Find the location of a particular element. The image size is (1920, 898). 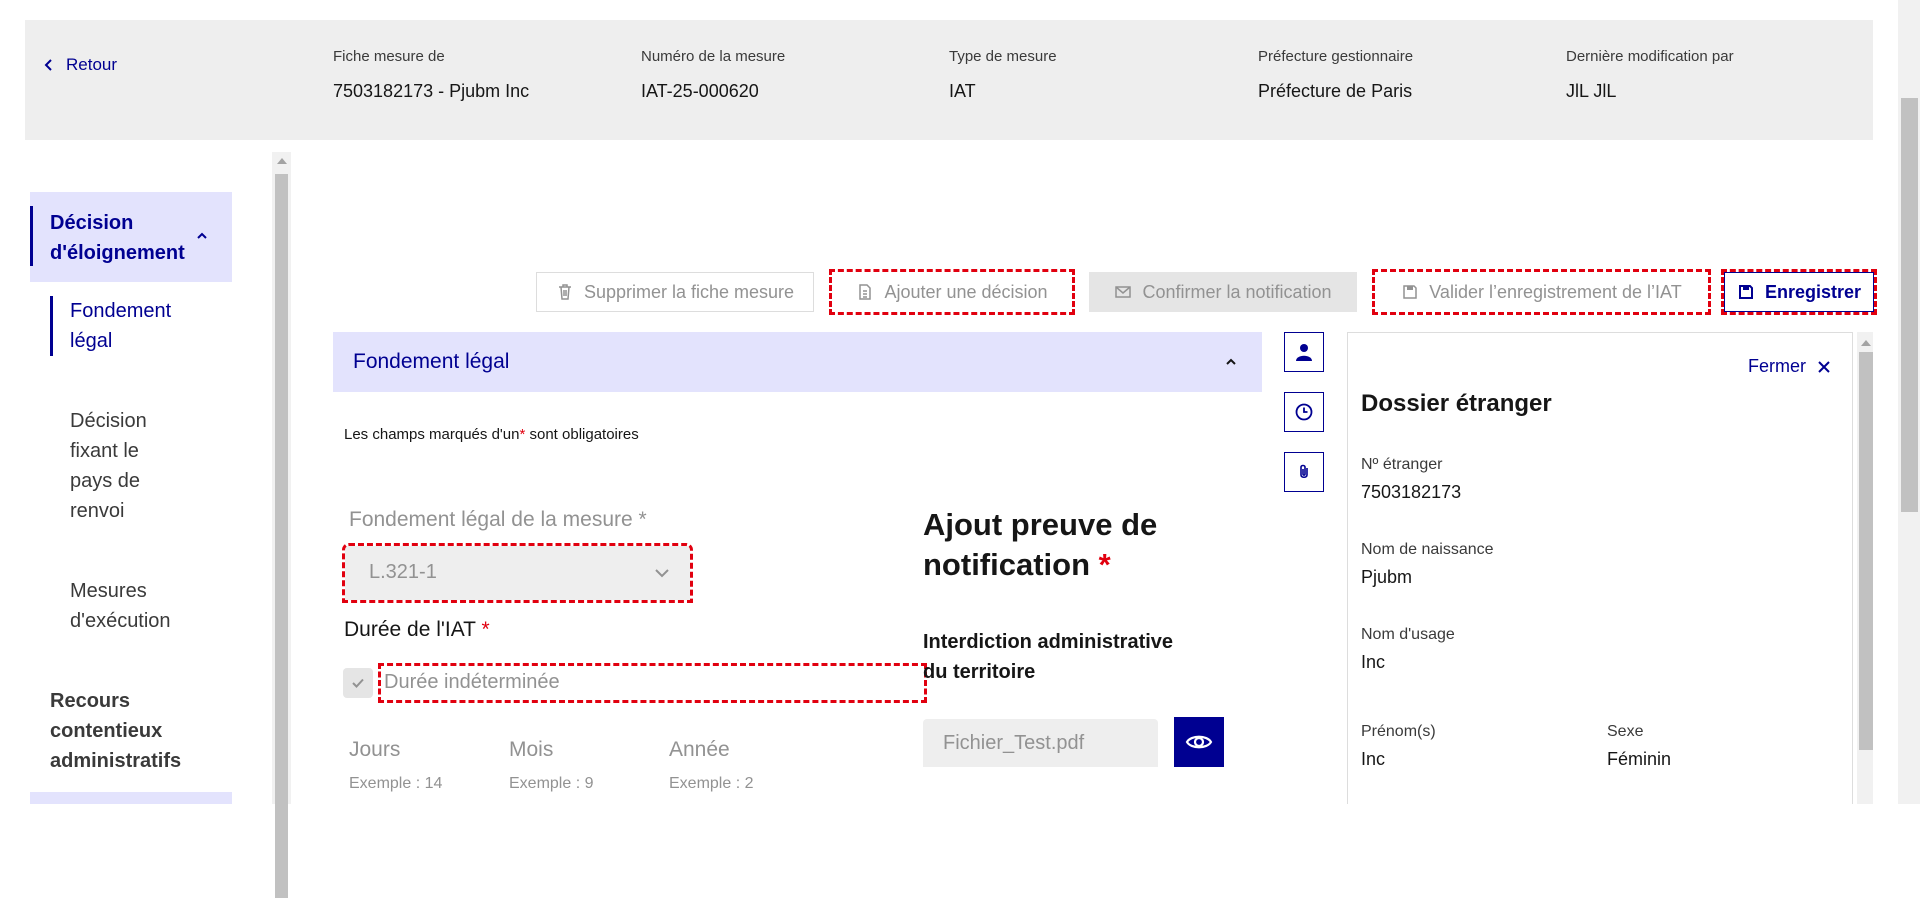

clock-icon is located at coordinates (1304, 412).